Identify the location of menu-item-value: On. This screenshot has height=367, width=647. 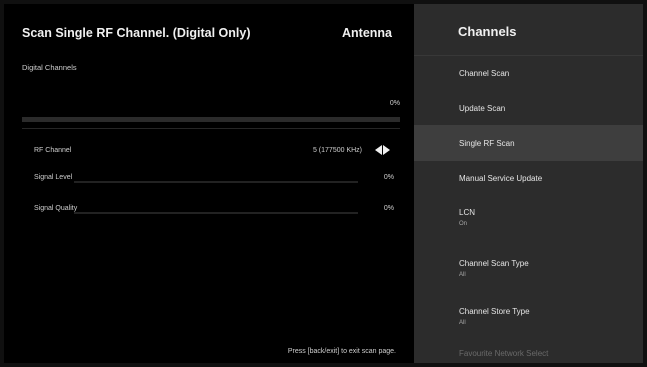
(463, 224).